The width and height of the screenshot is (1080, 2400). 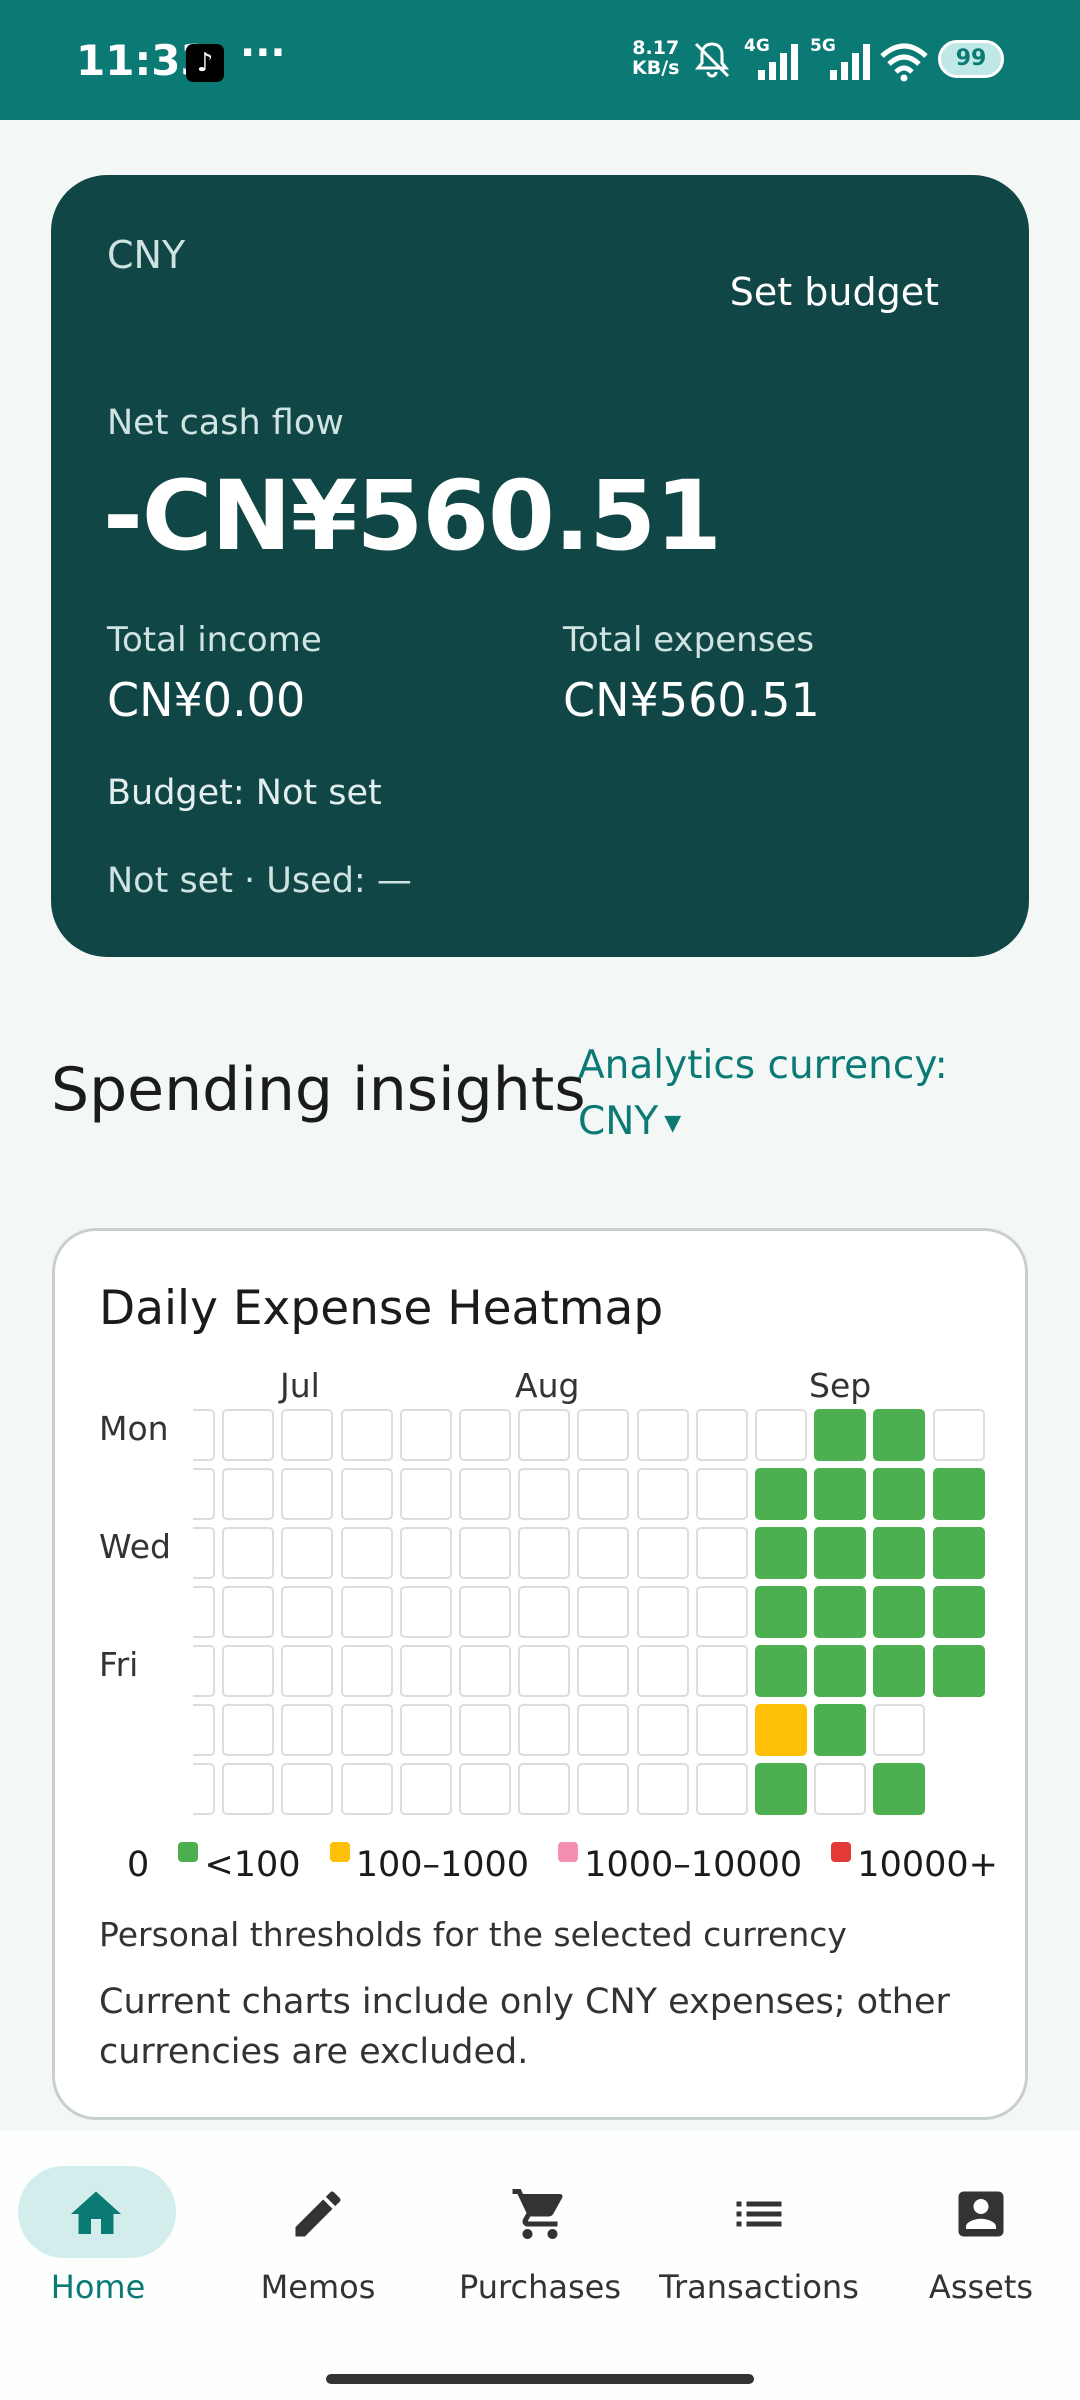 I want to click on day-label-fri: Fri, so click(x=119, y=1664).